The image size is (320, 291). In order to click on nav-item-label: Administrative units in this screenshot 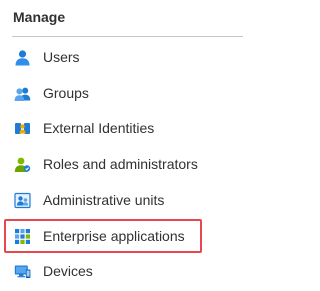, I will do `click(104, 200)`.